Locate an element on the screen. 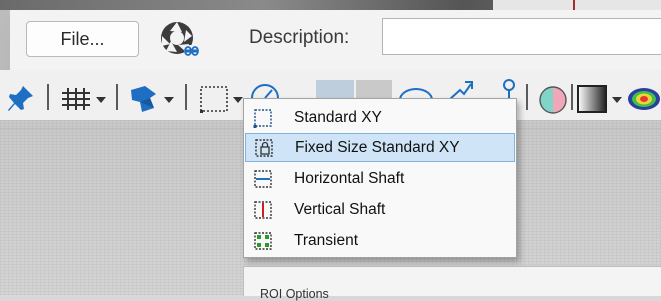  tool-button is located at coordinates (374, 90).